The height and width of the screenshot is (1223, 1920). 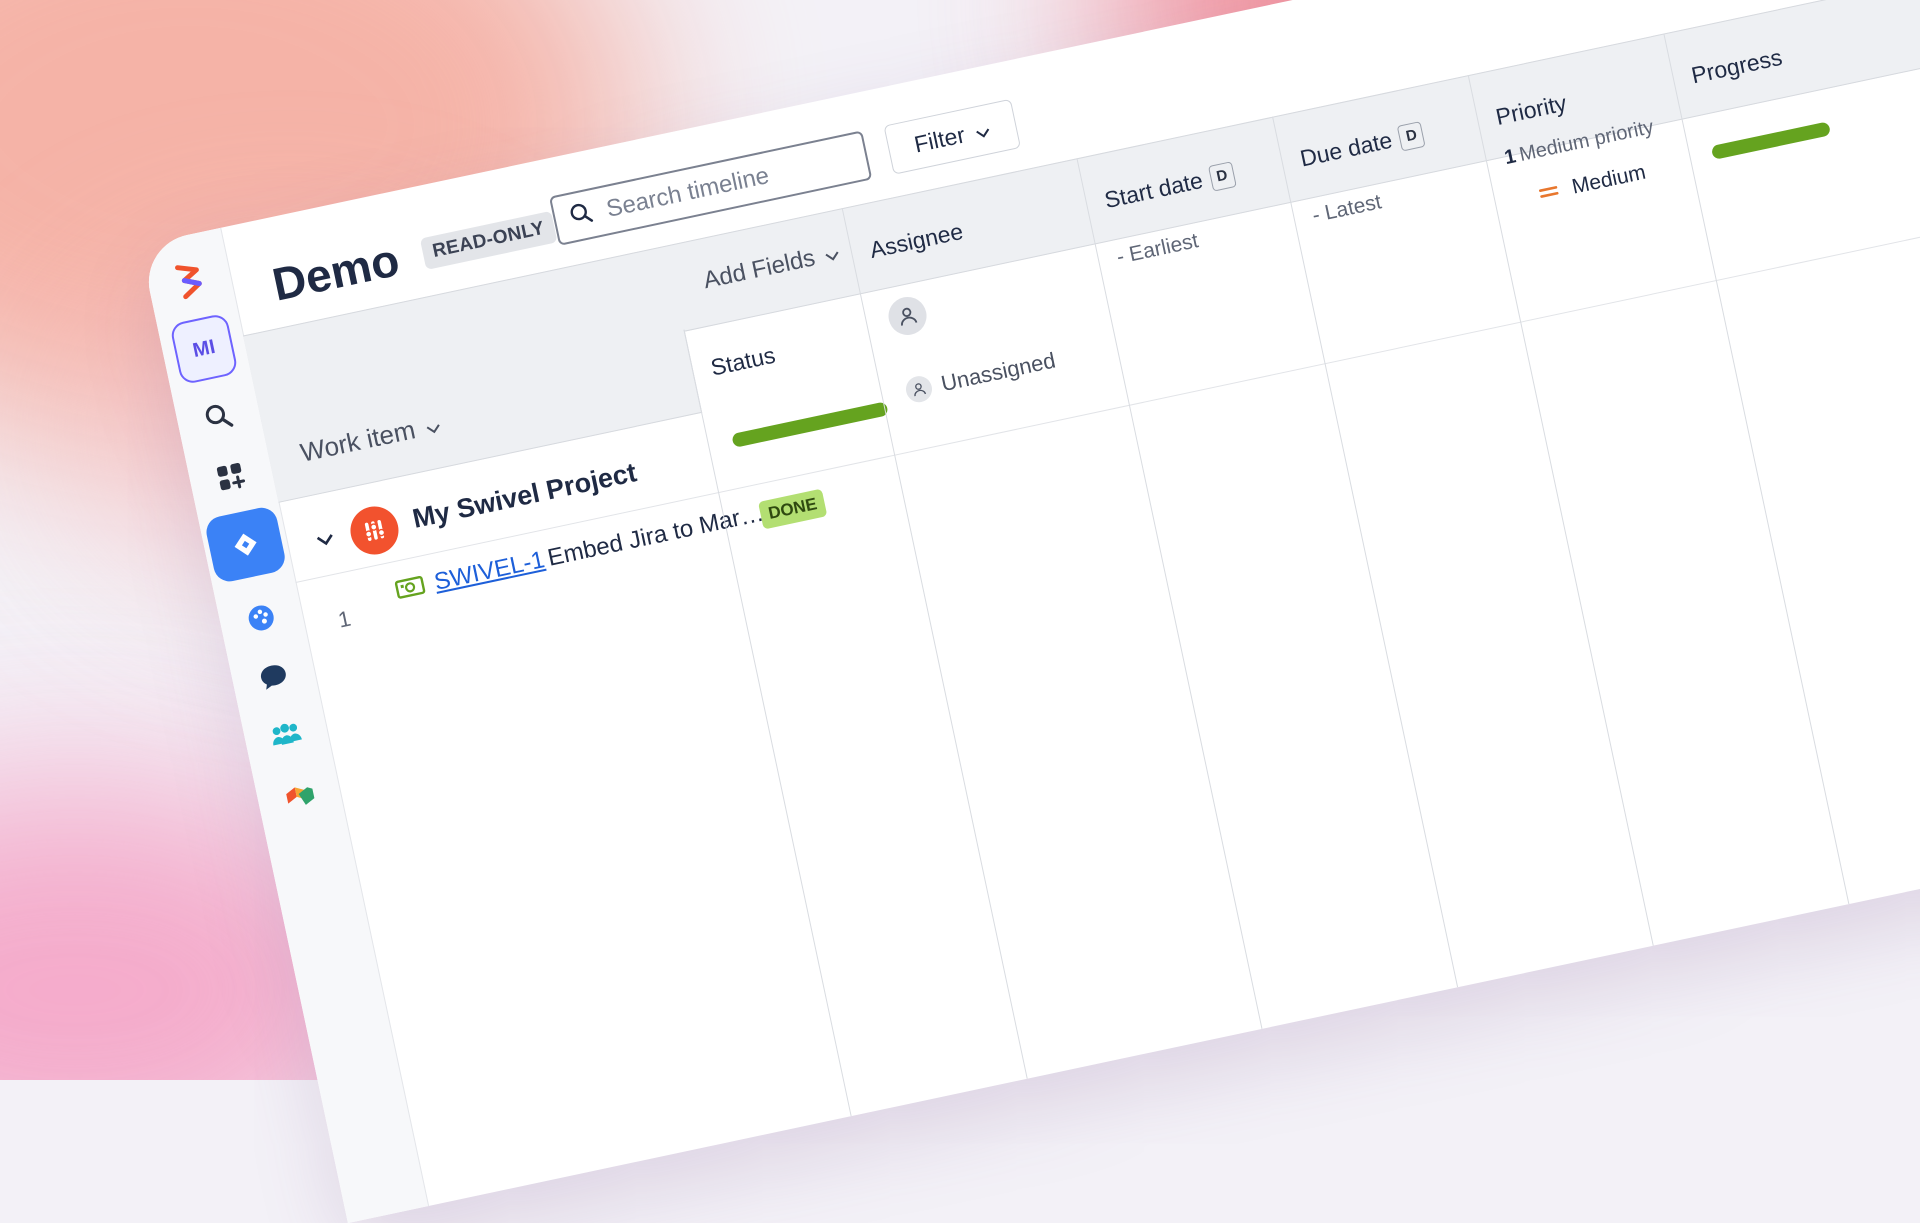 I want to click on priority-summary-label: Medium priority, so click(x=1586, y=141).